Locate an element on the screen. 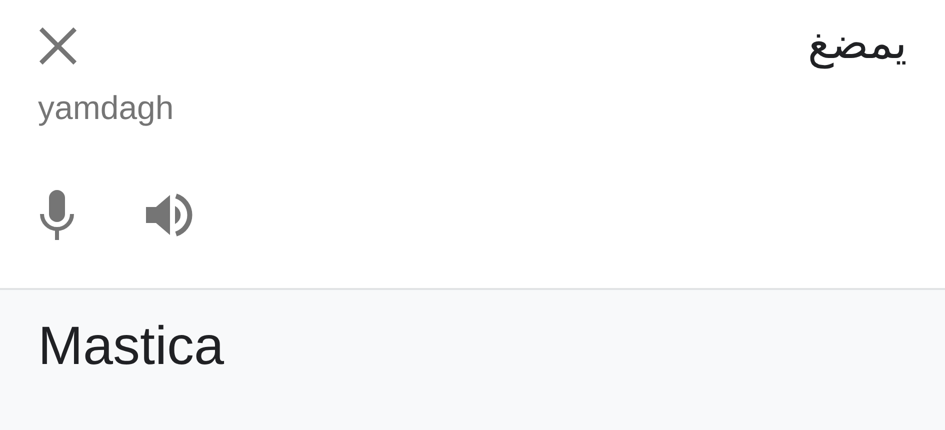  source-text: يمضغ is located at coordinates (857, 44).